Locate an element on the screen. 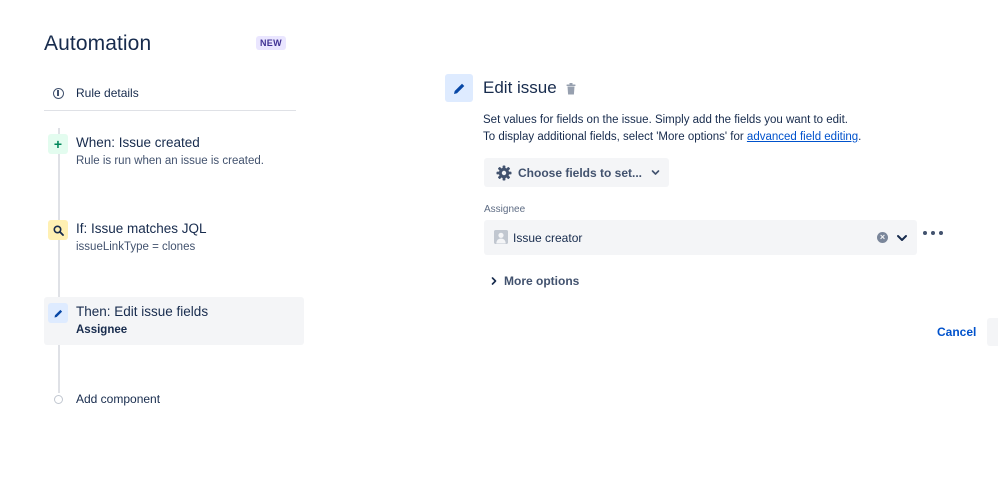 Image resolution: width=998 pixels, height=490 pixels. step-action: Then: Edit issue fields Assignee is located at coordinates (174, 321).